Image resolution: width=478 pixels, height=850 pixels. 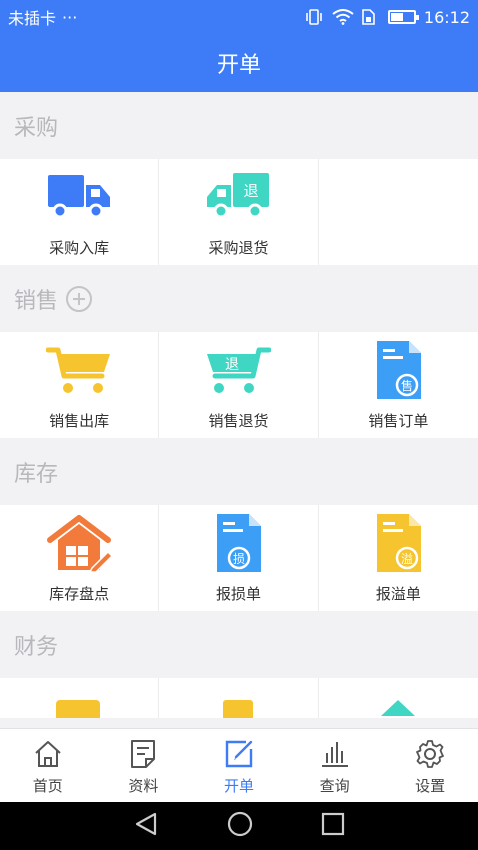 I want to click on tab-home: 首页, so click(x=48, y=765).